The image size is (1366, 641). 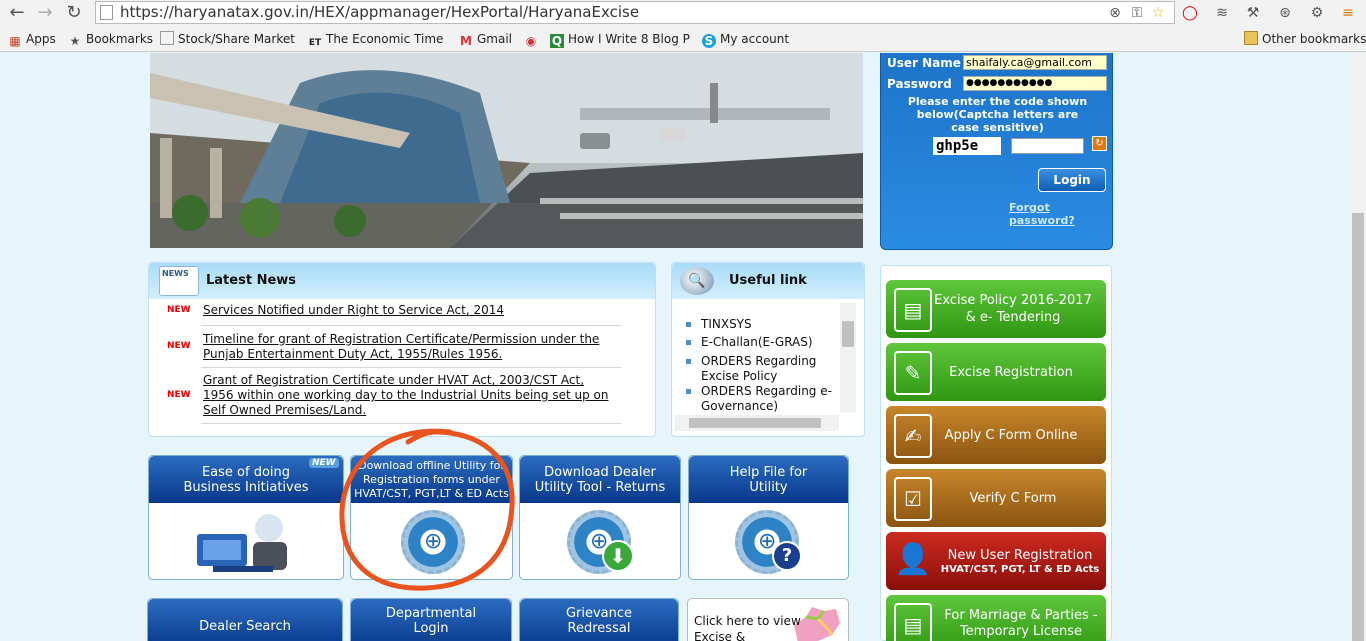 I want to click on license-document-icon: ▤, so click(x=913, y=622).